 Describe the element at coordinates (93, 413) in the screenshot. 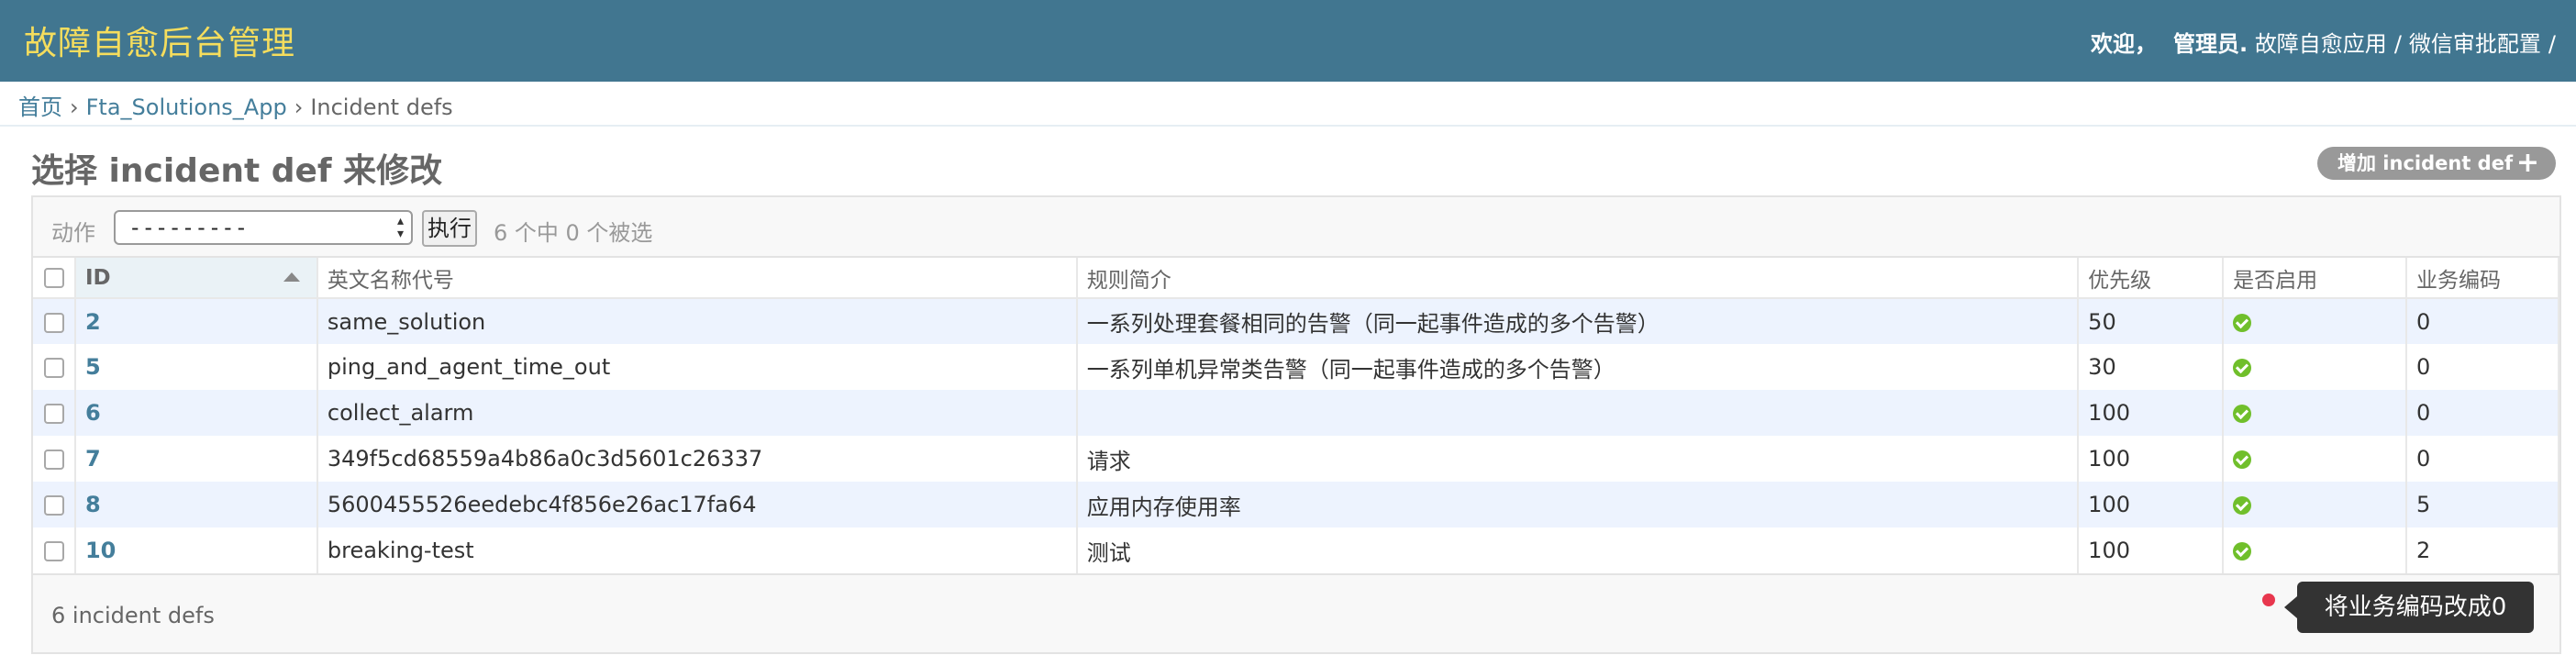

I see `row-id-link: 6` at that location.